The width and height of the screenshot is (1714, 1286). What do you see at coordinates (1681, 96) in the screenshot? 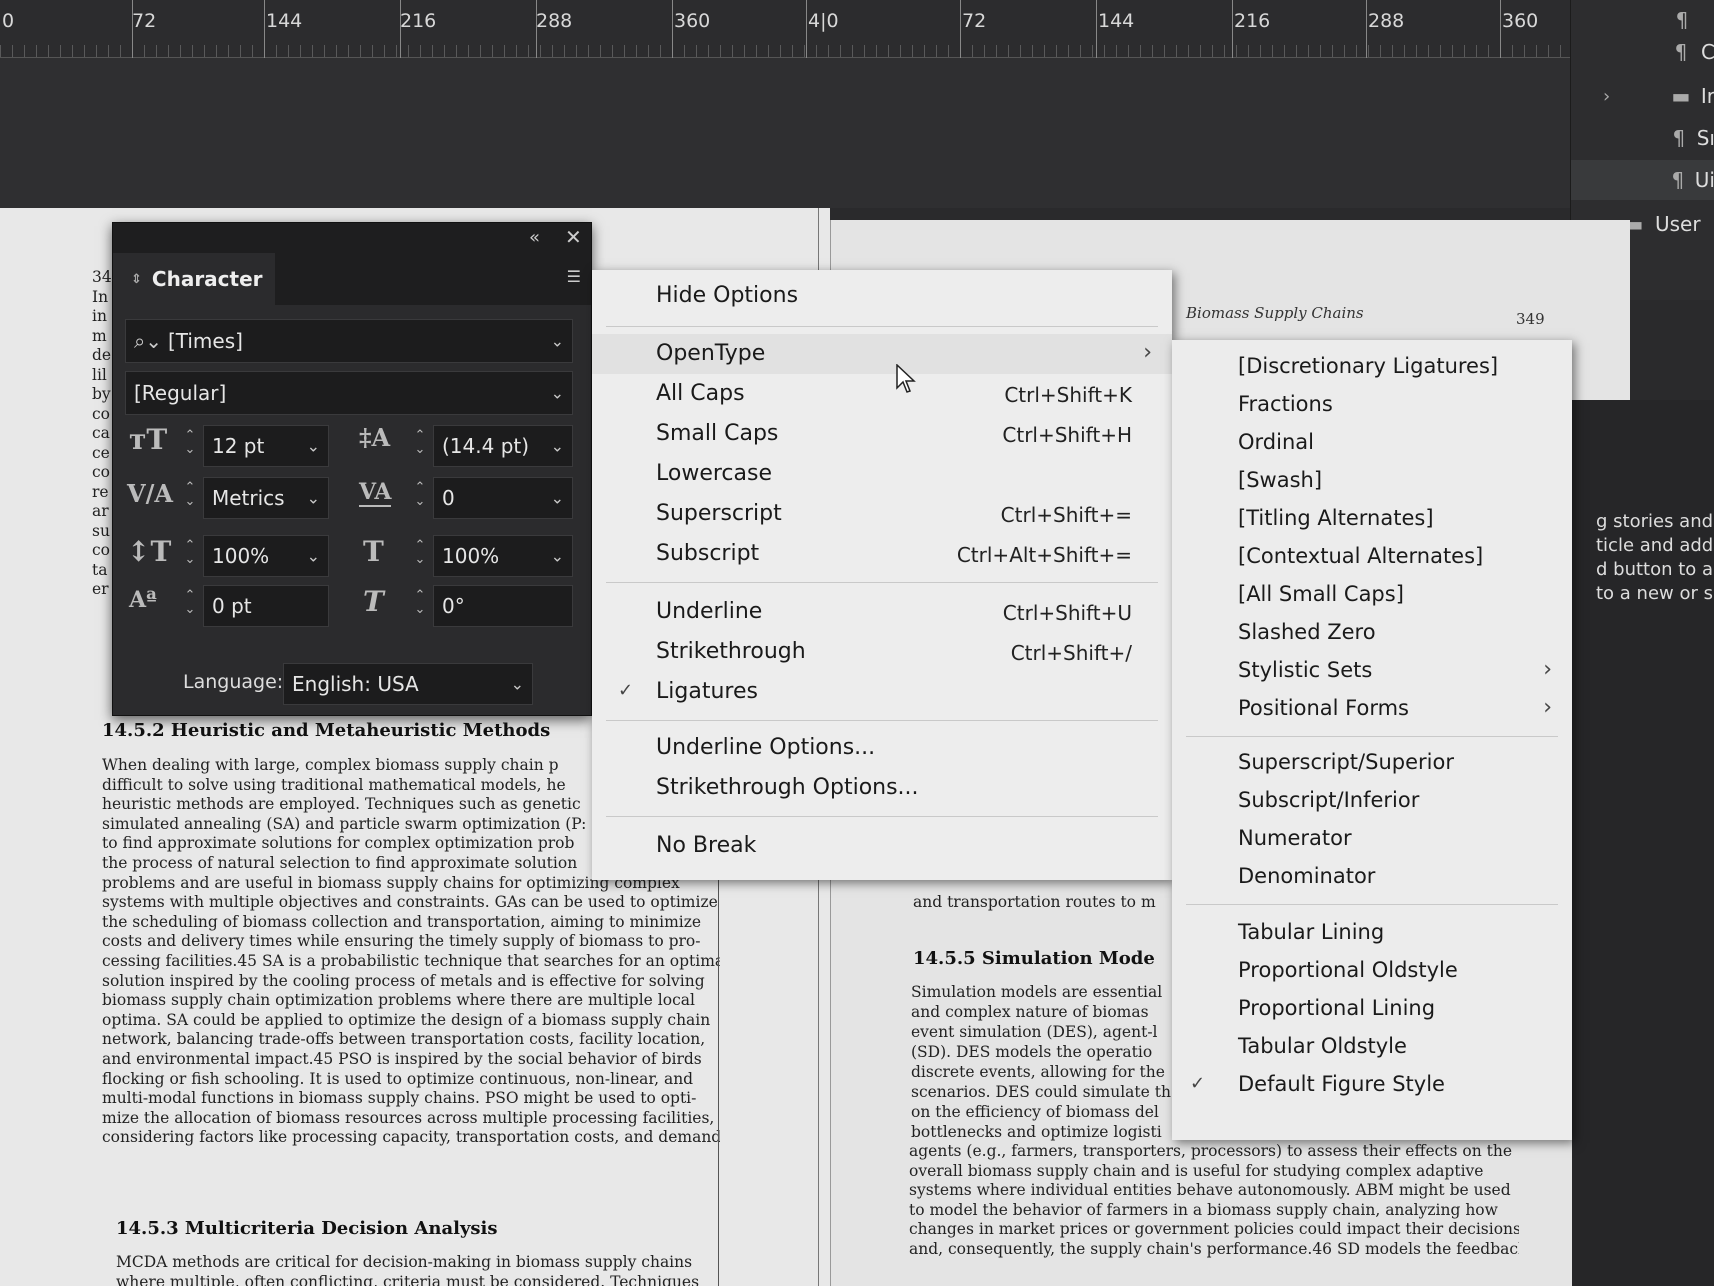
I see `folder-icon: ▬` at bounding box center [1681, 96].